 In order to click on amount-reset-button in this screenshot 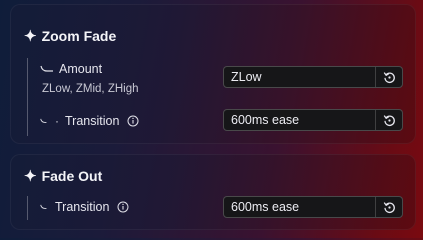, I will do `click(389, 77)`.